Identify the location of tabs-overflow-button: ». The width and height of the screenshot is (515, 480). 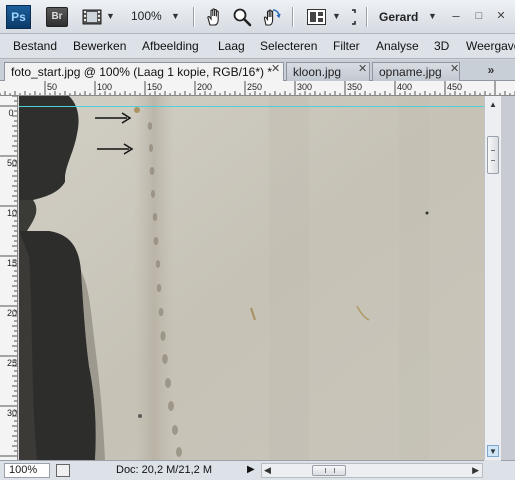
(491, 71).